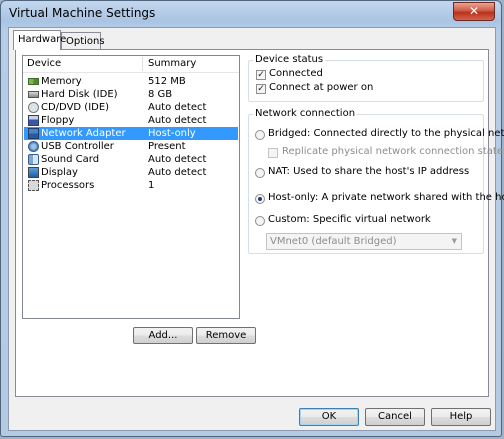  What do you see at coordinates (261, 75) in the screenshot?
I see `connected-checkbox: ✓` at bounding box center [261, 75].